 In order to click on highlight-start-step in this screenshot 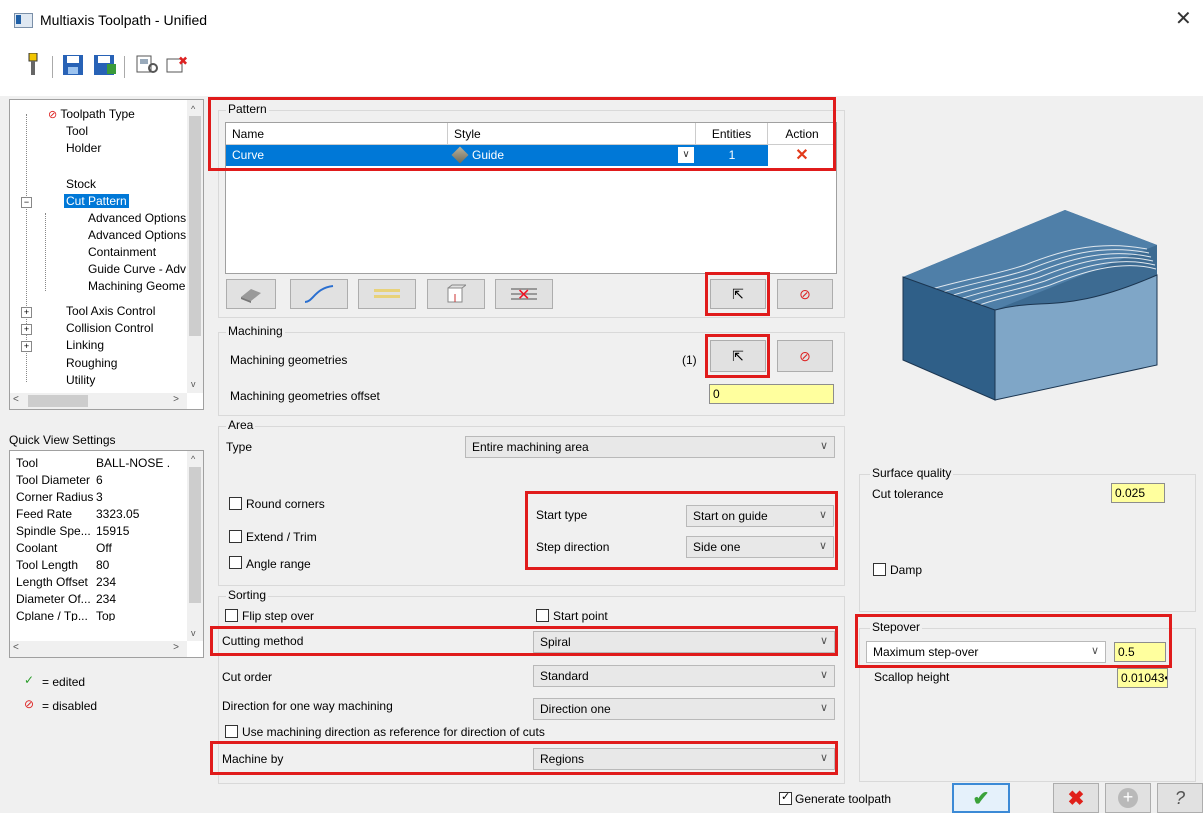, I will do `click(681, 530)`.